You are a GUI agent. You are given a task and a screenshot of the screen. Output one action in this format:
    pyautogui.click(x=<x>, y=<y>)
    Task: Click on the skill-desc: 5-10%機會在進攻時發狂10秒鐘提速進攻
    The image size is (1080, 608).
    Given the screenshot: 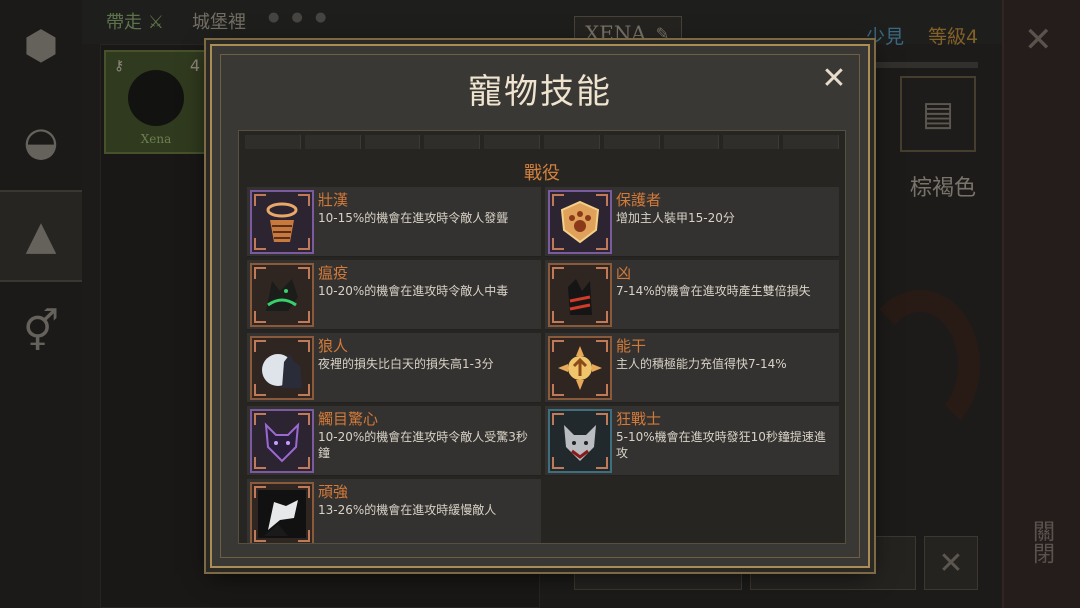 What is the action you would take?
    pyautogui.click(x=721, y=445)
    